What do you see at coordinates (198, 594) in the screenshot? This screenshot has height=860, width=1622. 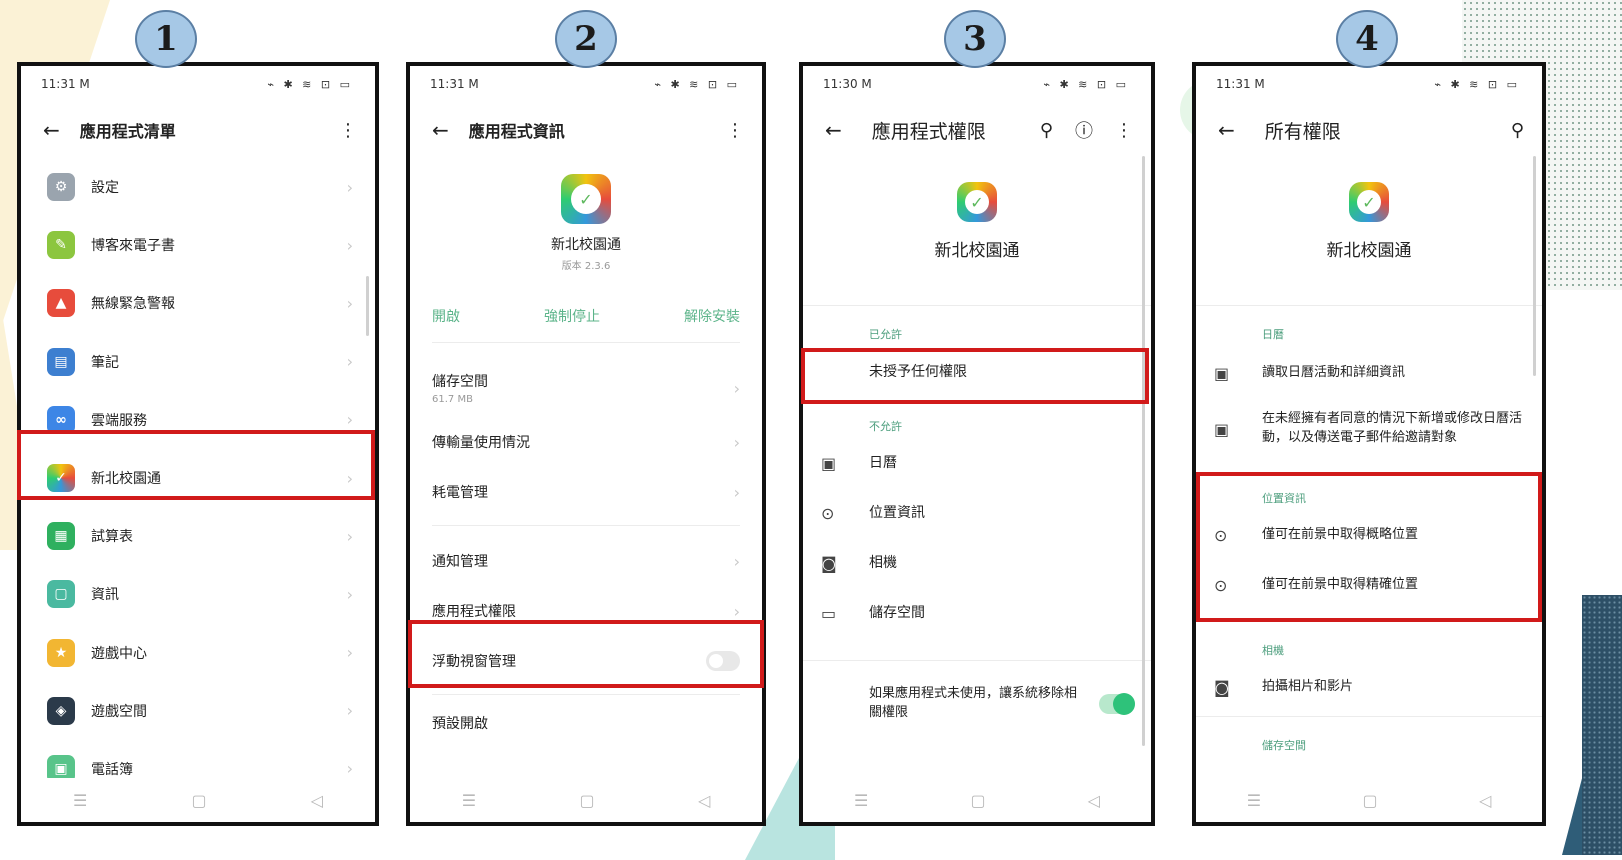 I see `app-list-item: ▢ 資訊 ›` at bounding box center [198, 594].